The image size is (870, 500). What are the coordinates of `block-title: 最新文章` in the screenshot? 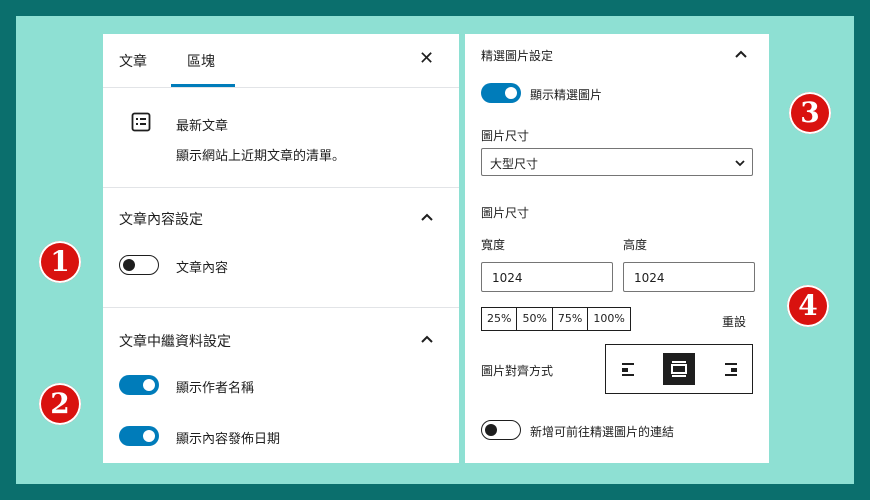 It's located at (202, 126).